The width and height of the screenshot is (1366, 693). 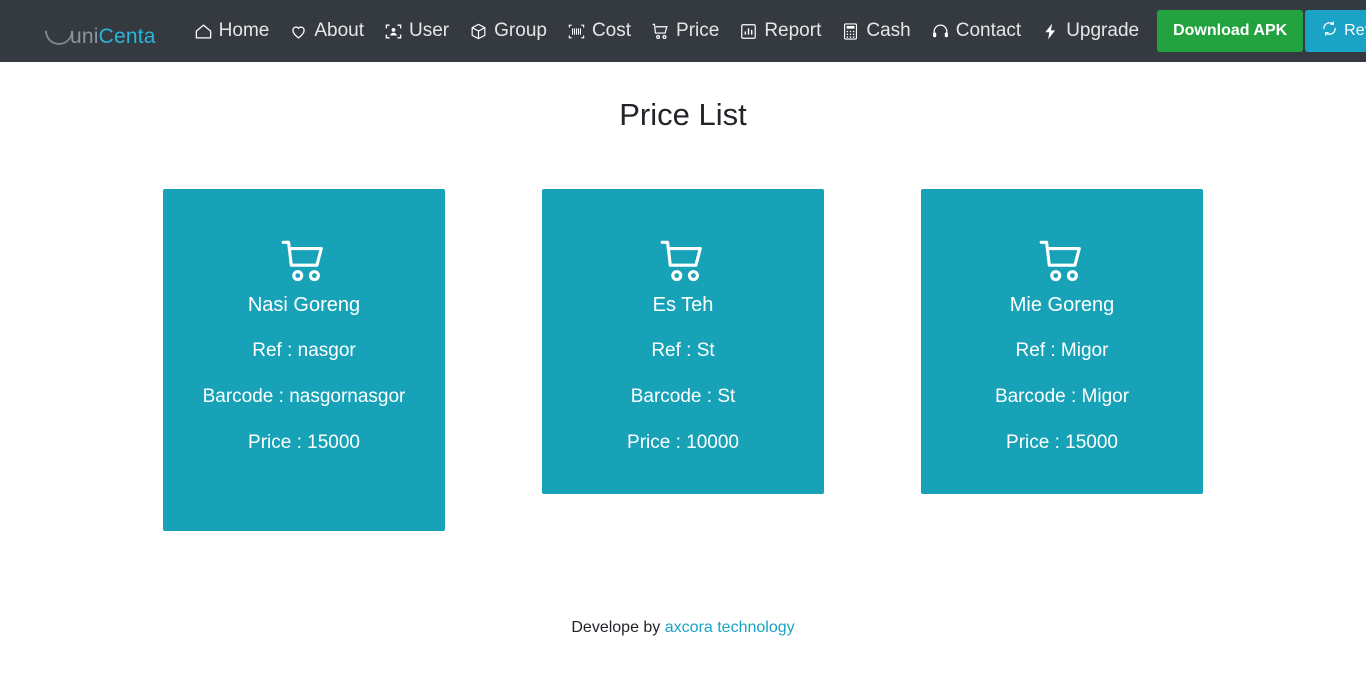 I want to click on refresh-button-label: Refresh, so click(x=1355, y=30).